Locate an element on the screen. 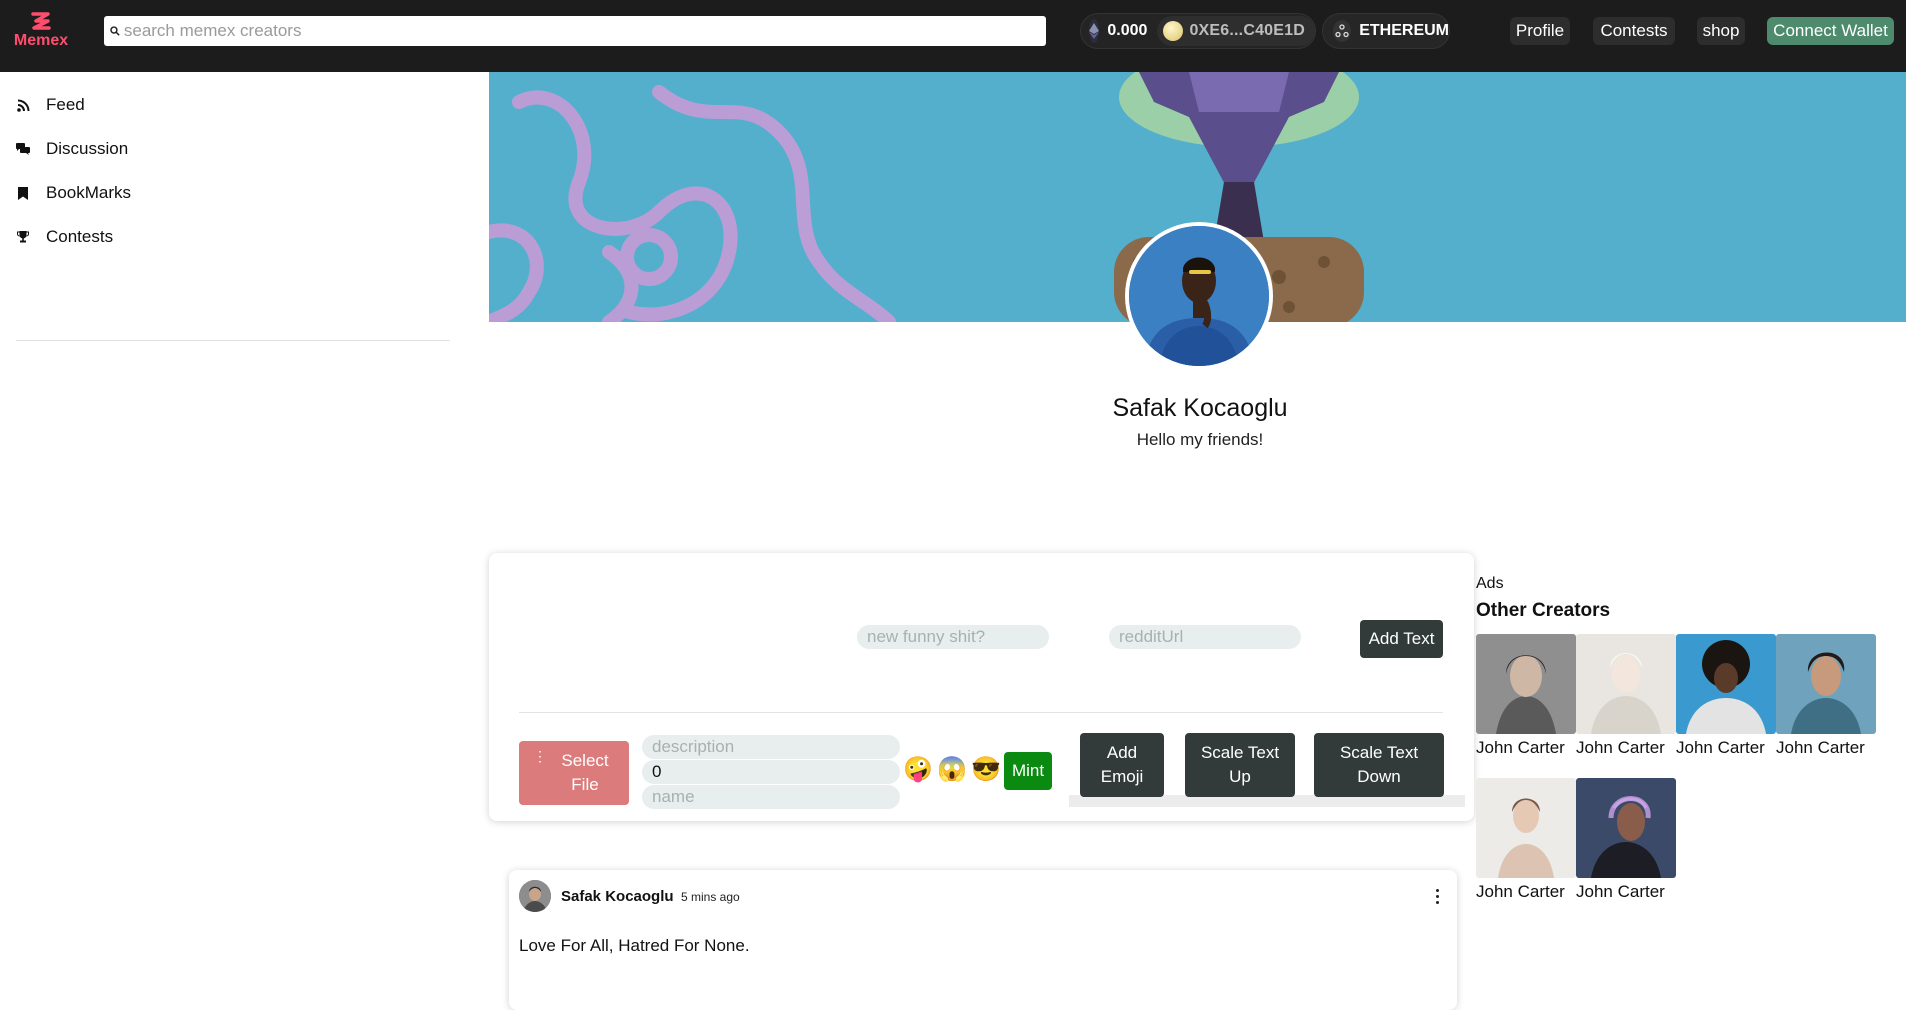  wallet-address-pill: 0XE6...C40E1D is located at coordinates (1236, 31).